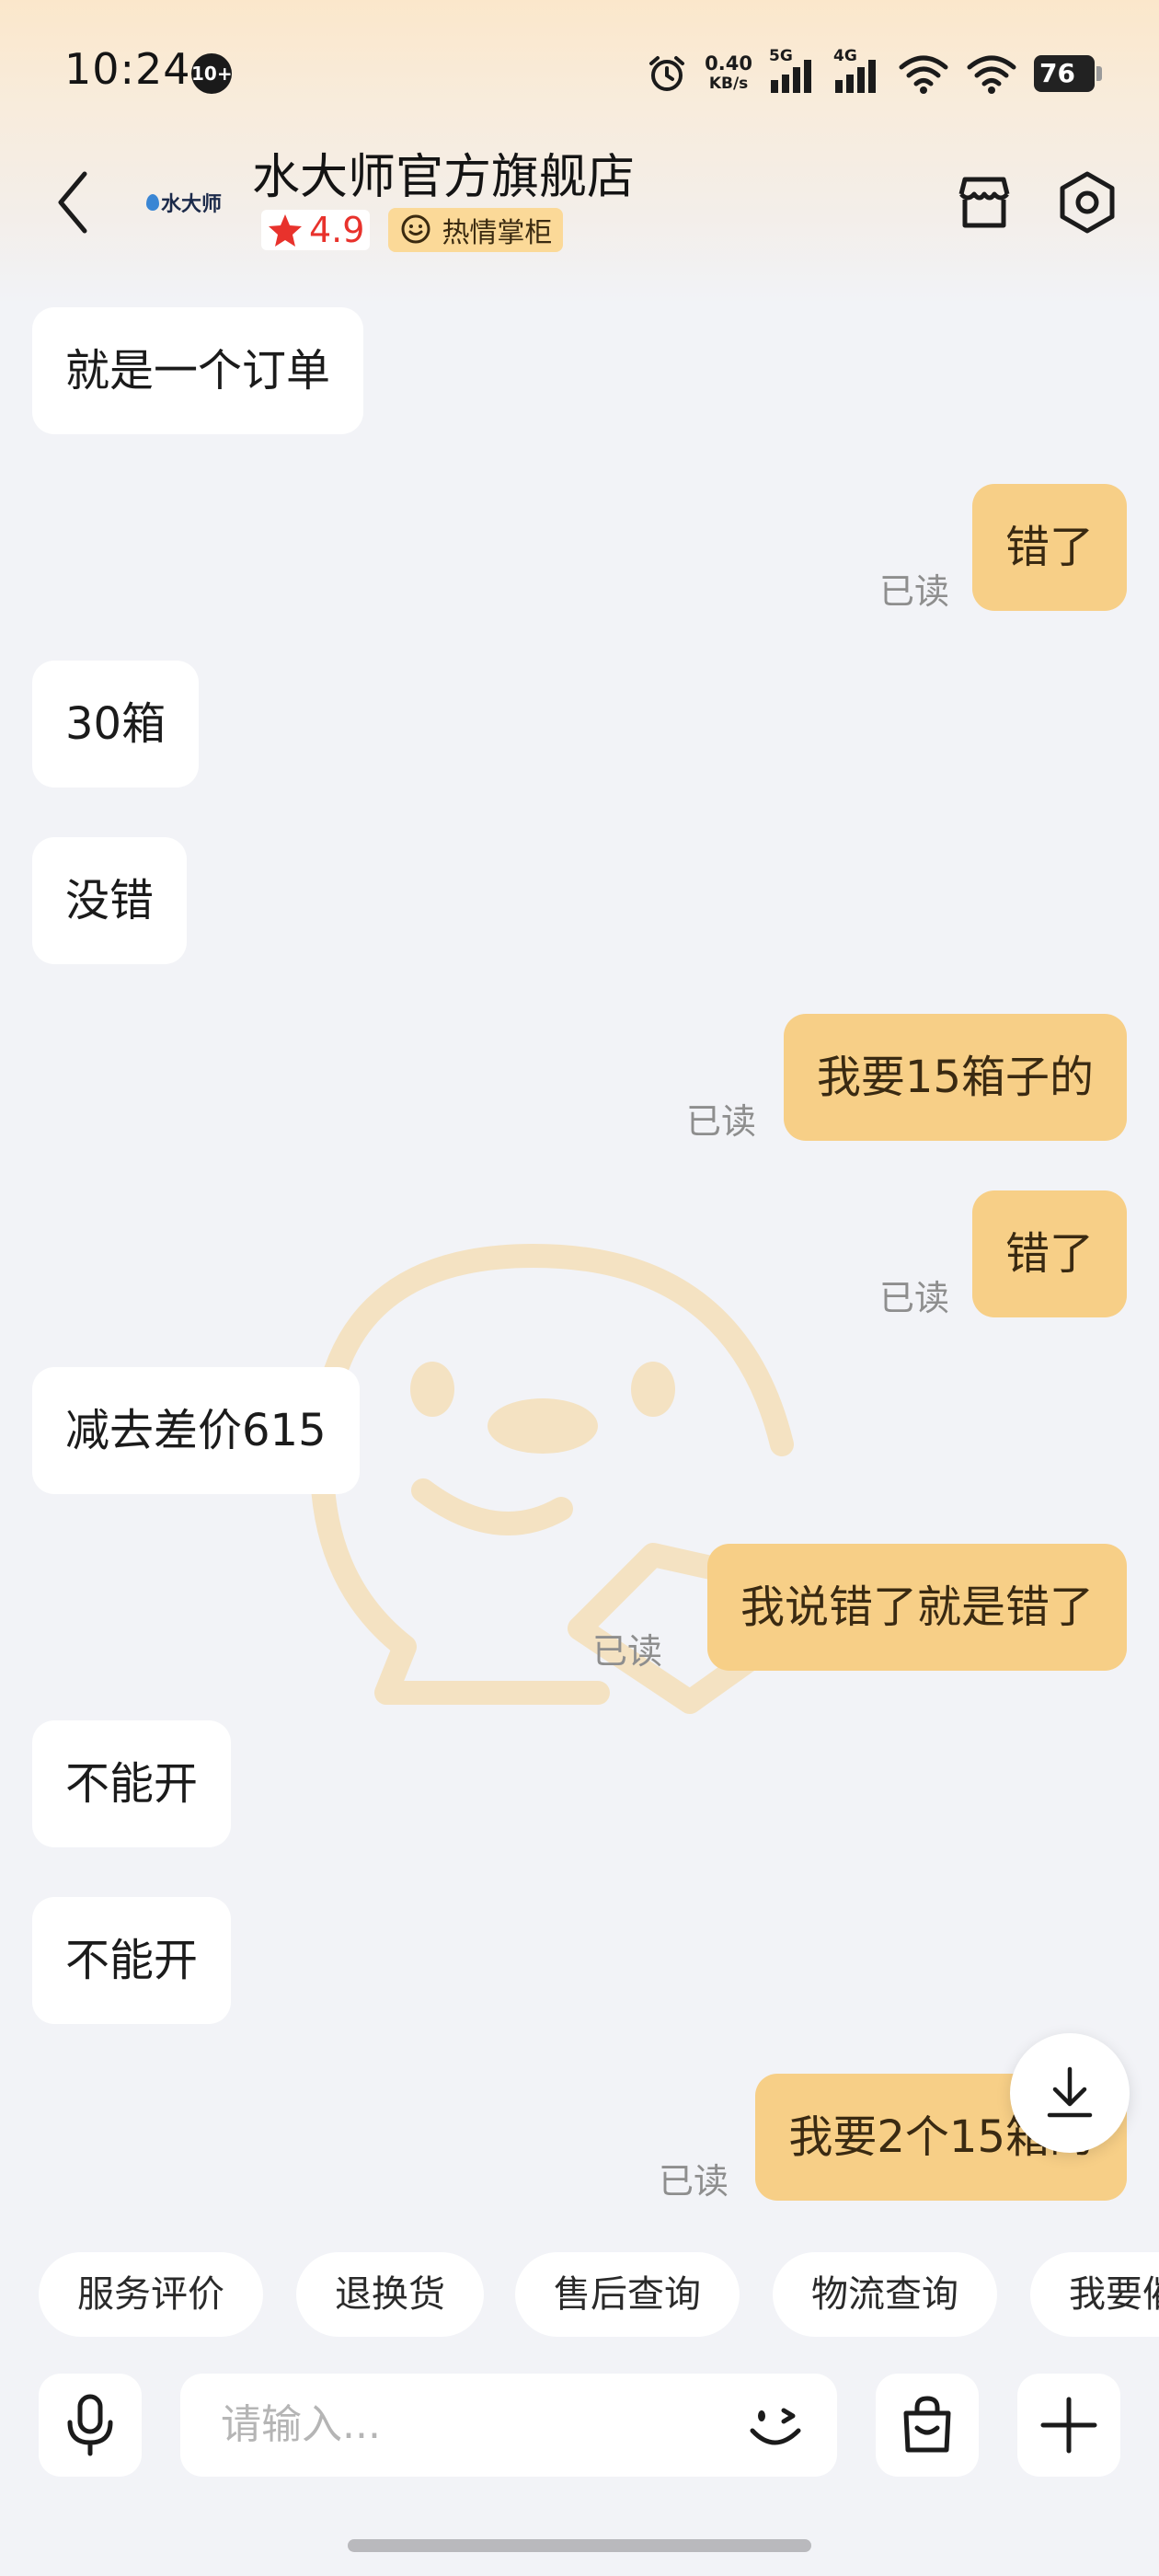 This screenshot has height=2576, width=1159. What do you see at coordinates (728, 63) in the screenshot?
I see `network-speed-value: 0.40` at bounding box center [728, 63].